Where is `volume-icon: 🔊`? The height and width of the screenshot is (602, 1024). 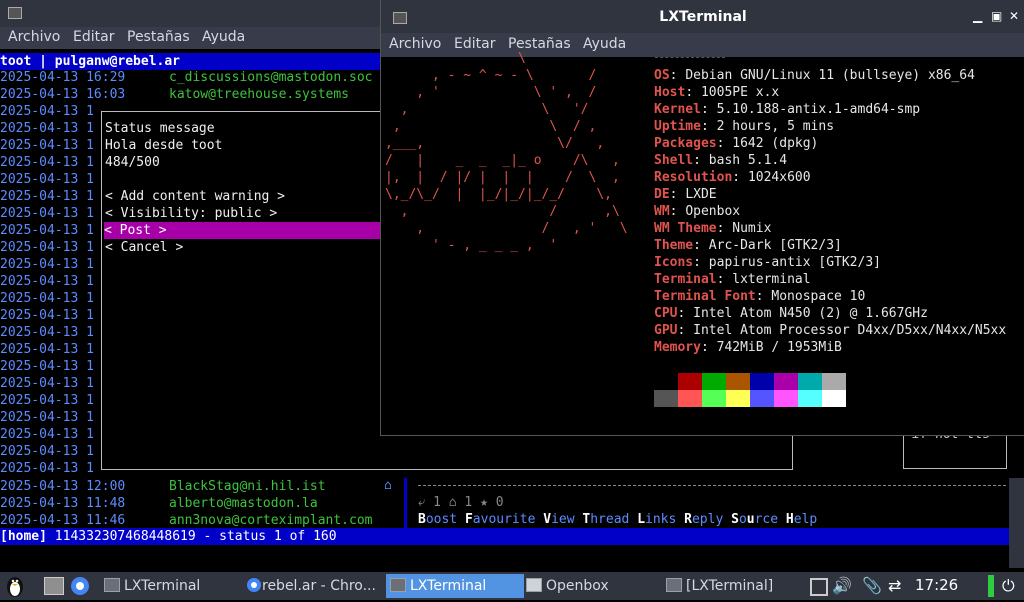
volume-icon: 🔊 is located at coordinates (842, 585).